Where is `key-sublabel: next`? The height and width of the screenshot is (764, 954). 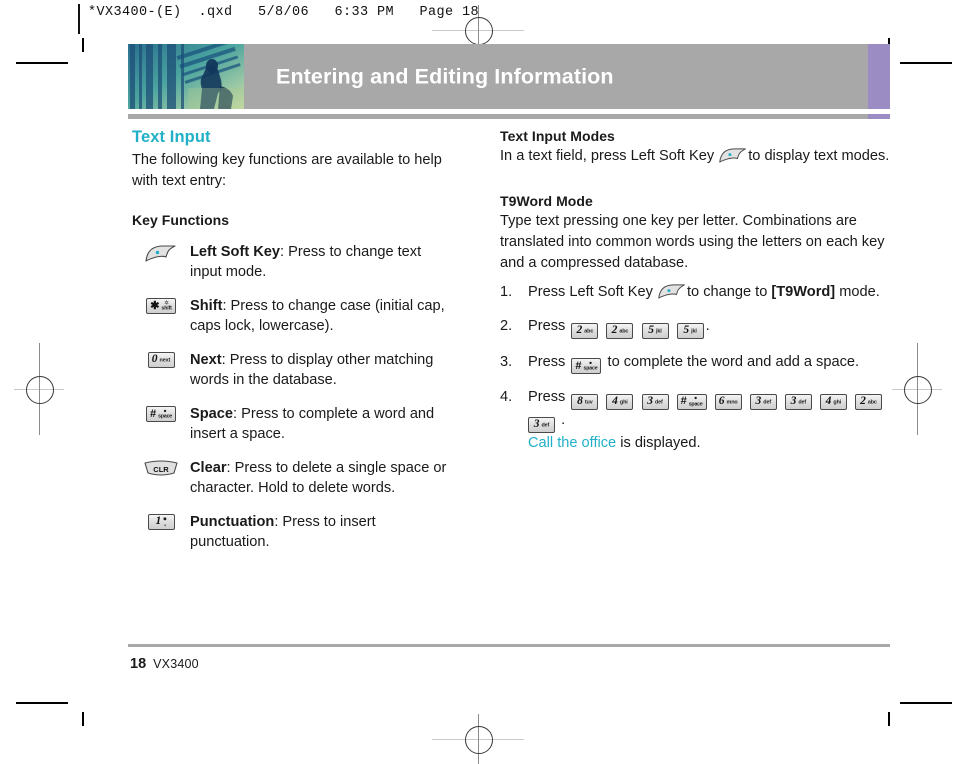 key-sublabel: next is located at coordinates (165, 360).